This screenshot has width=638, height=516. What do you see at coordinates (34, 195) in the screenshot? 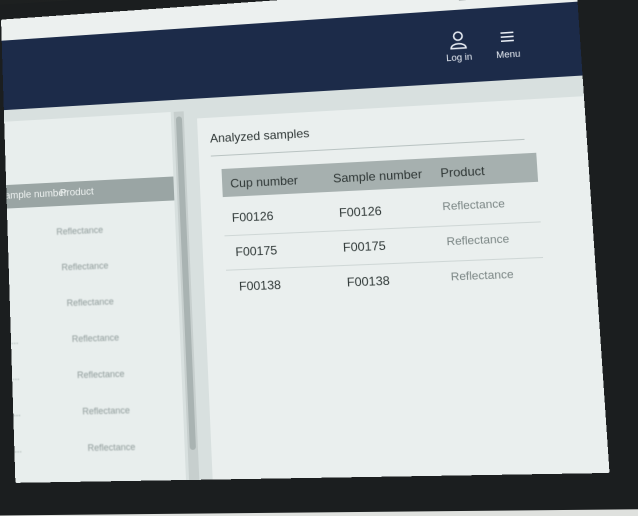
I see `left-col-sample: ...ample number` at bounding box center [34, 195].